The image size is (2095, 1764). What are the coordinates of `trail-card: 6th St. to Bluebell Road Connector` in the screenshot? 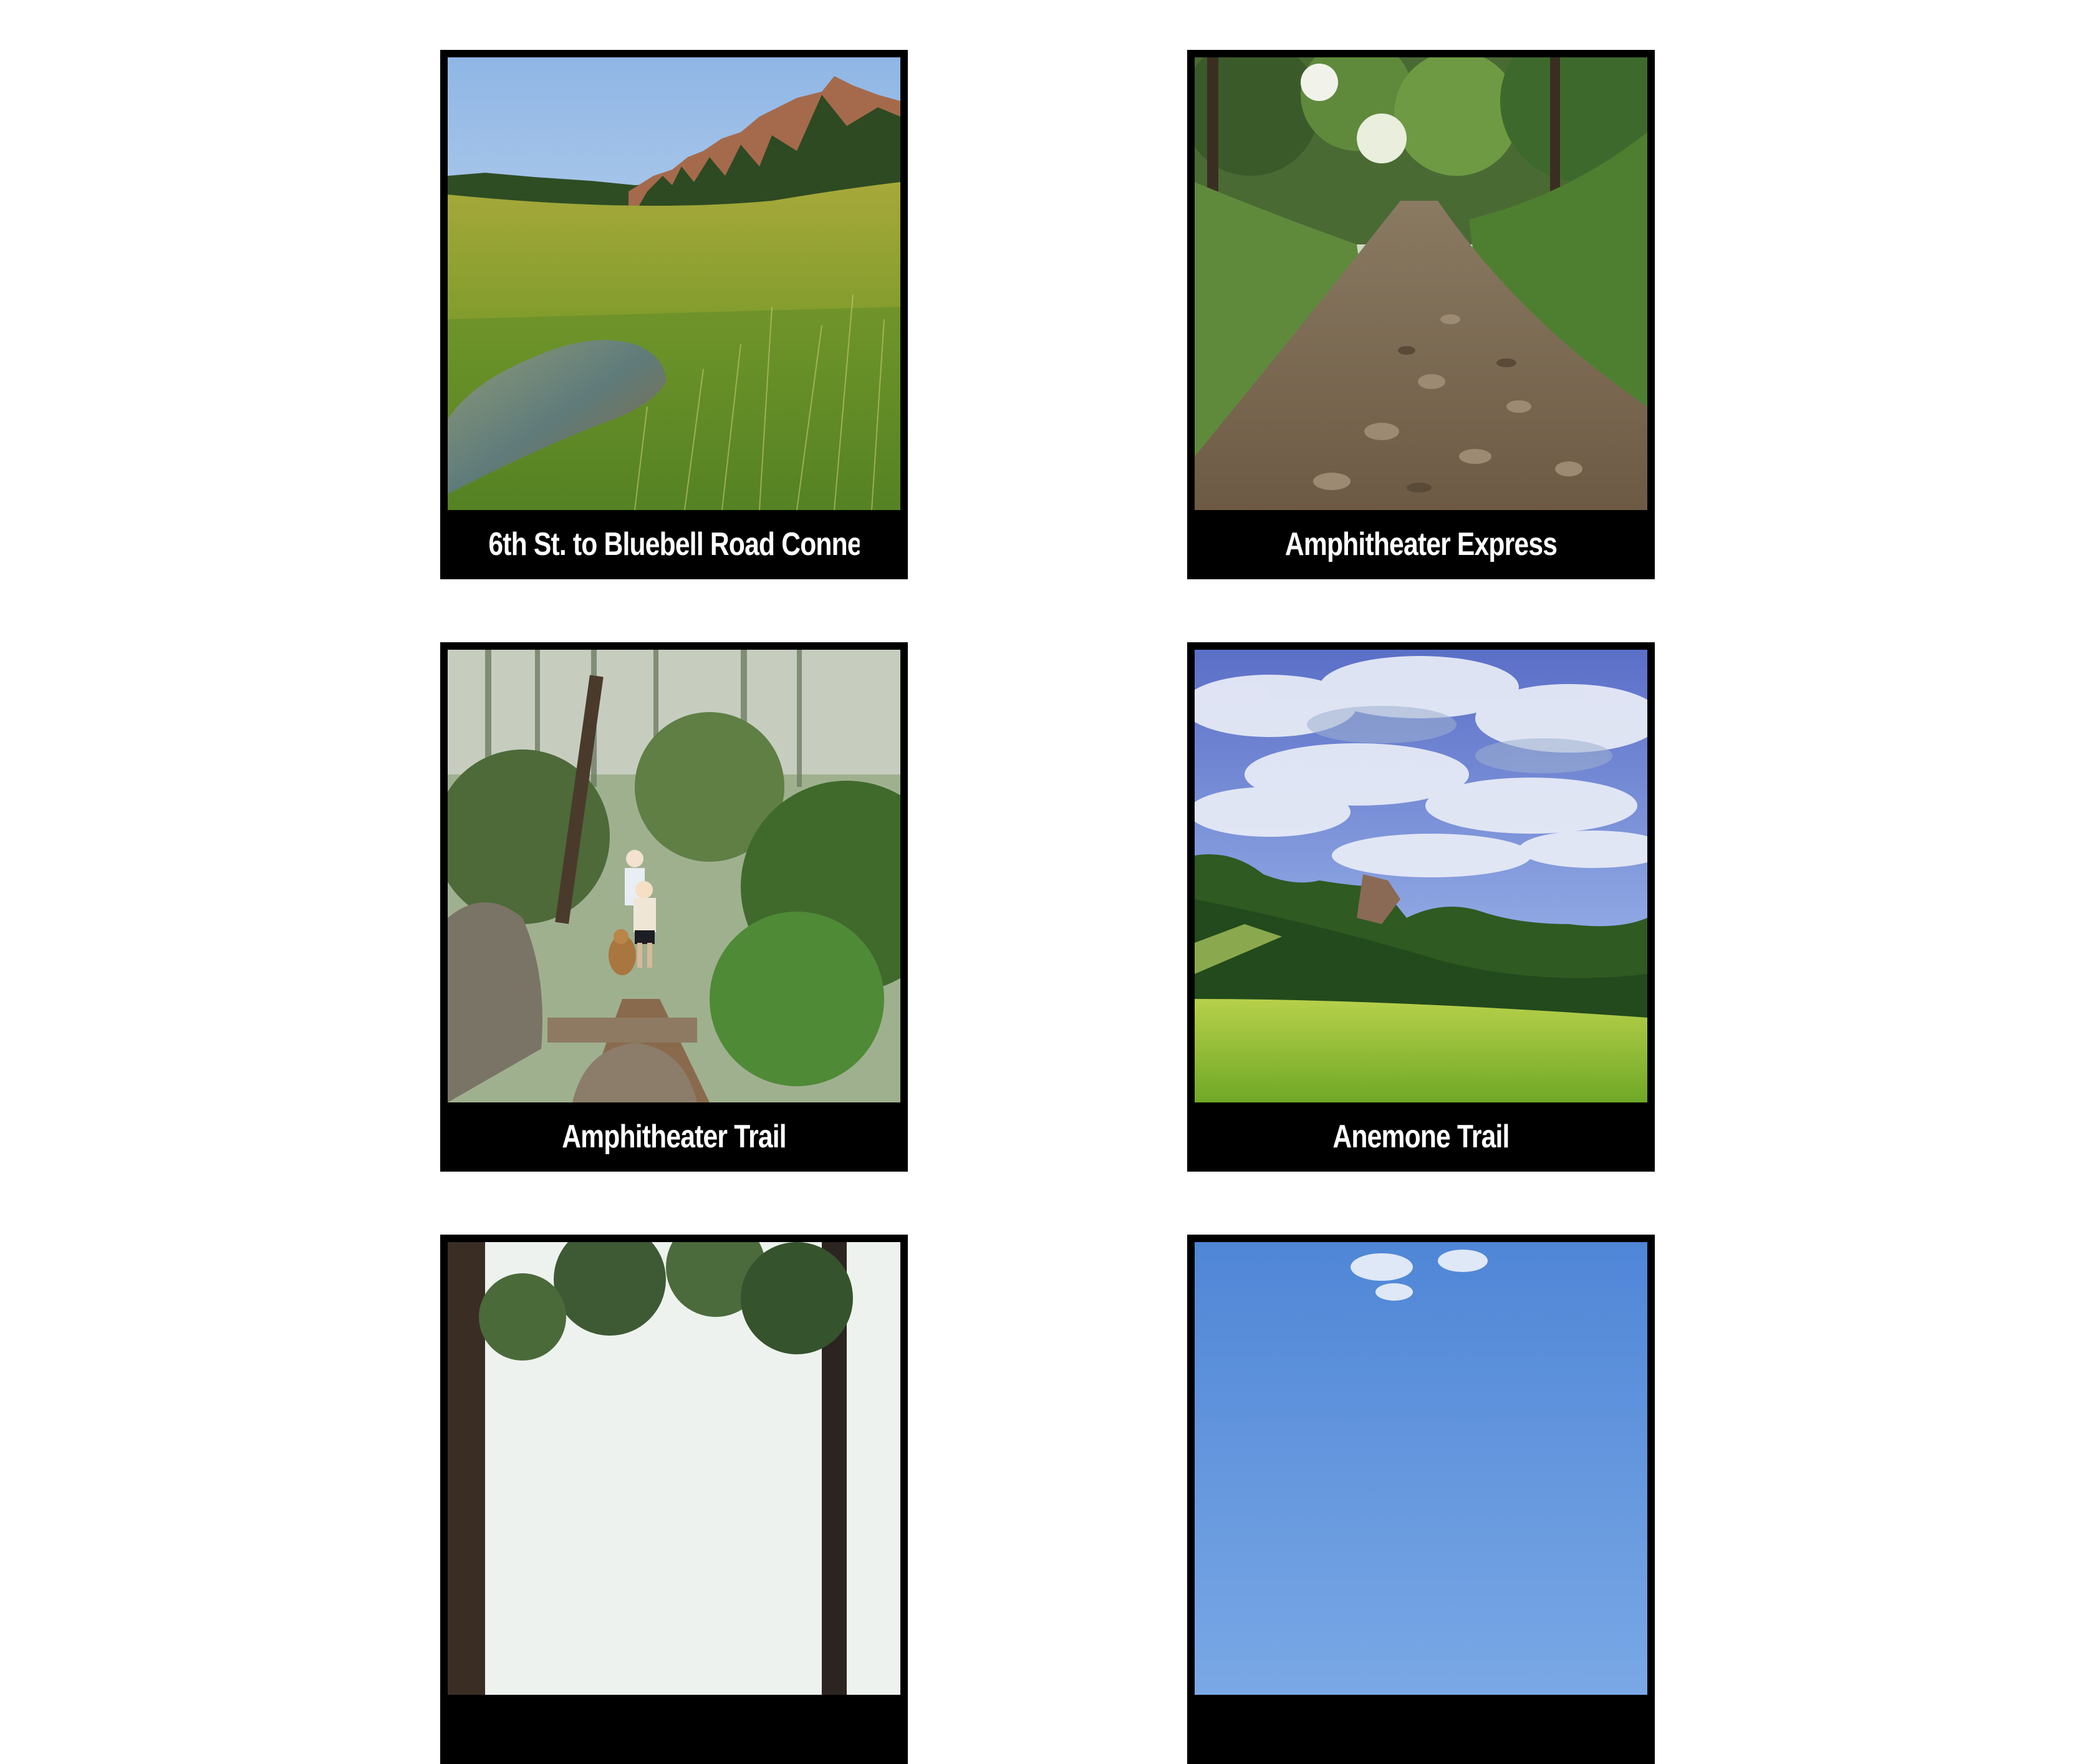 It's located at (674, 314).